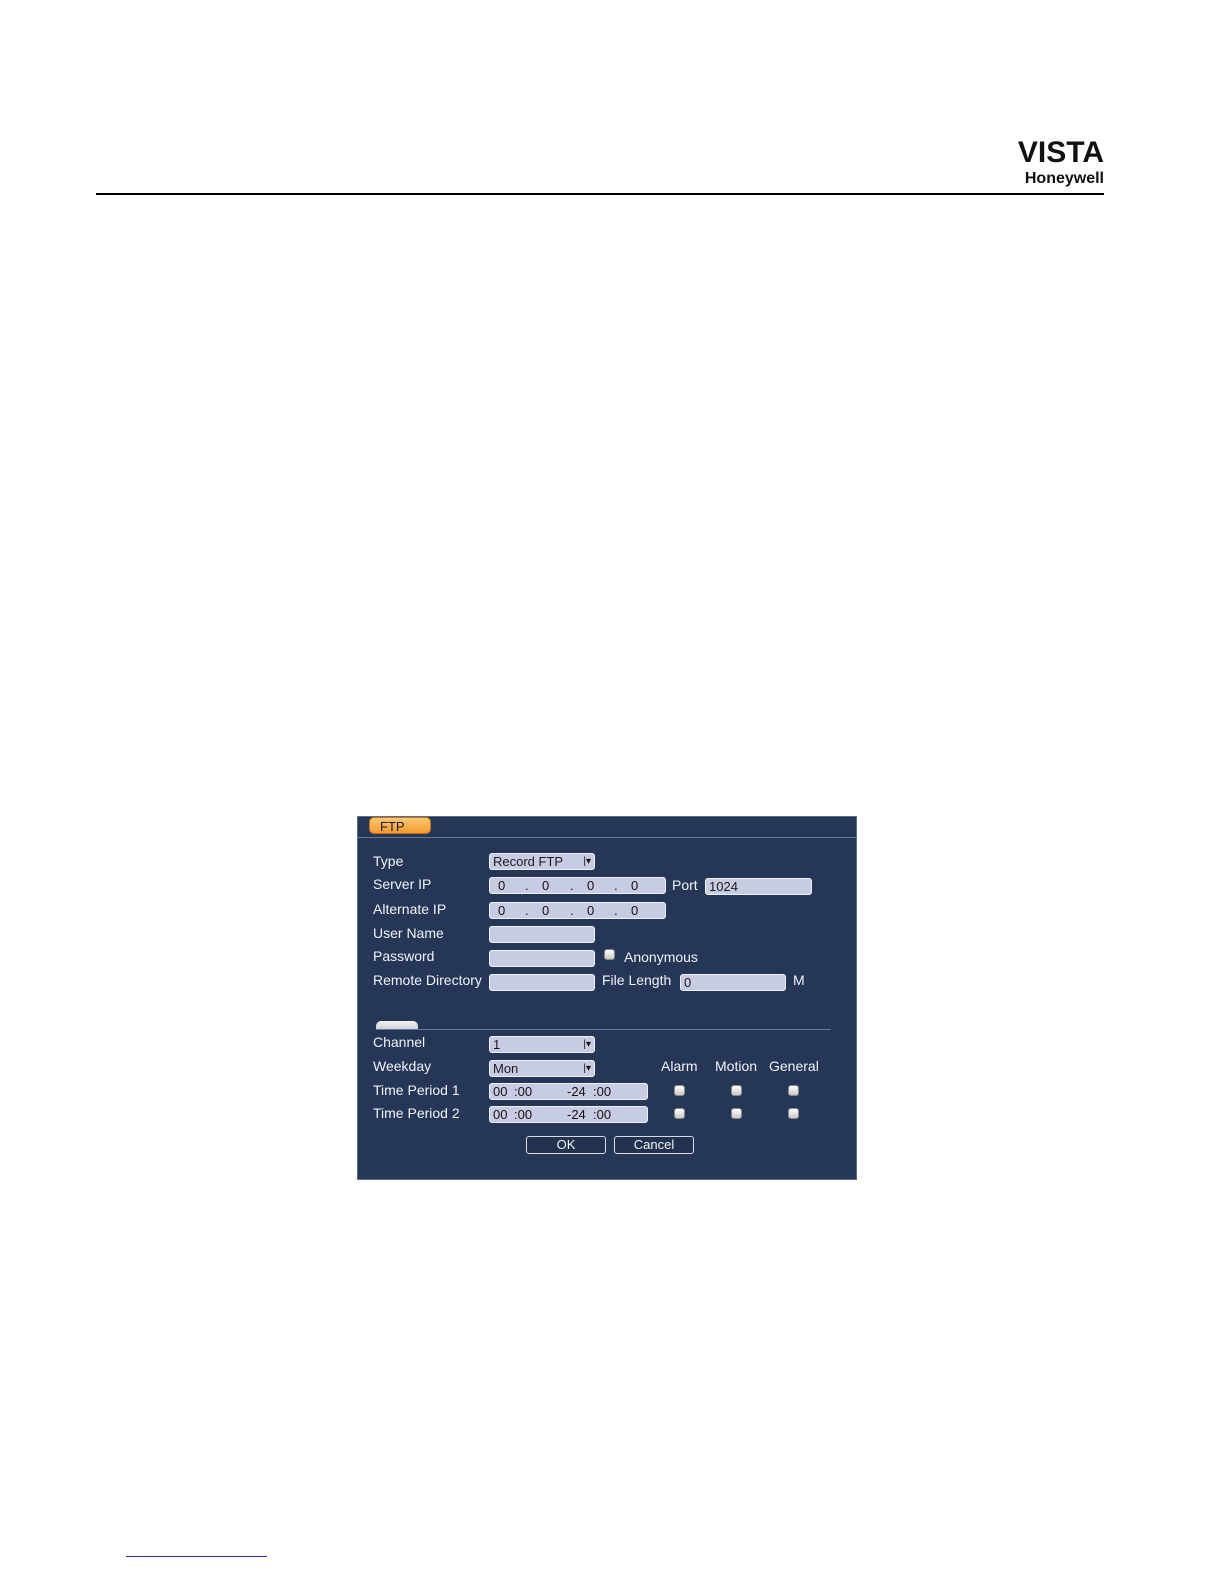  I want to click on server-ip-octet-3: 0, so click(591, 885).